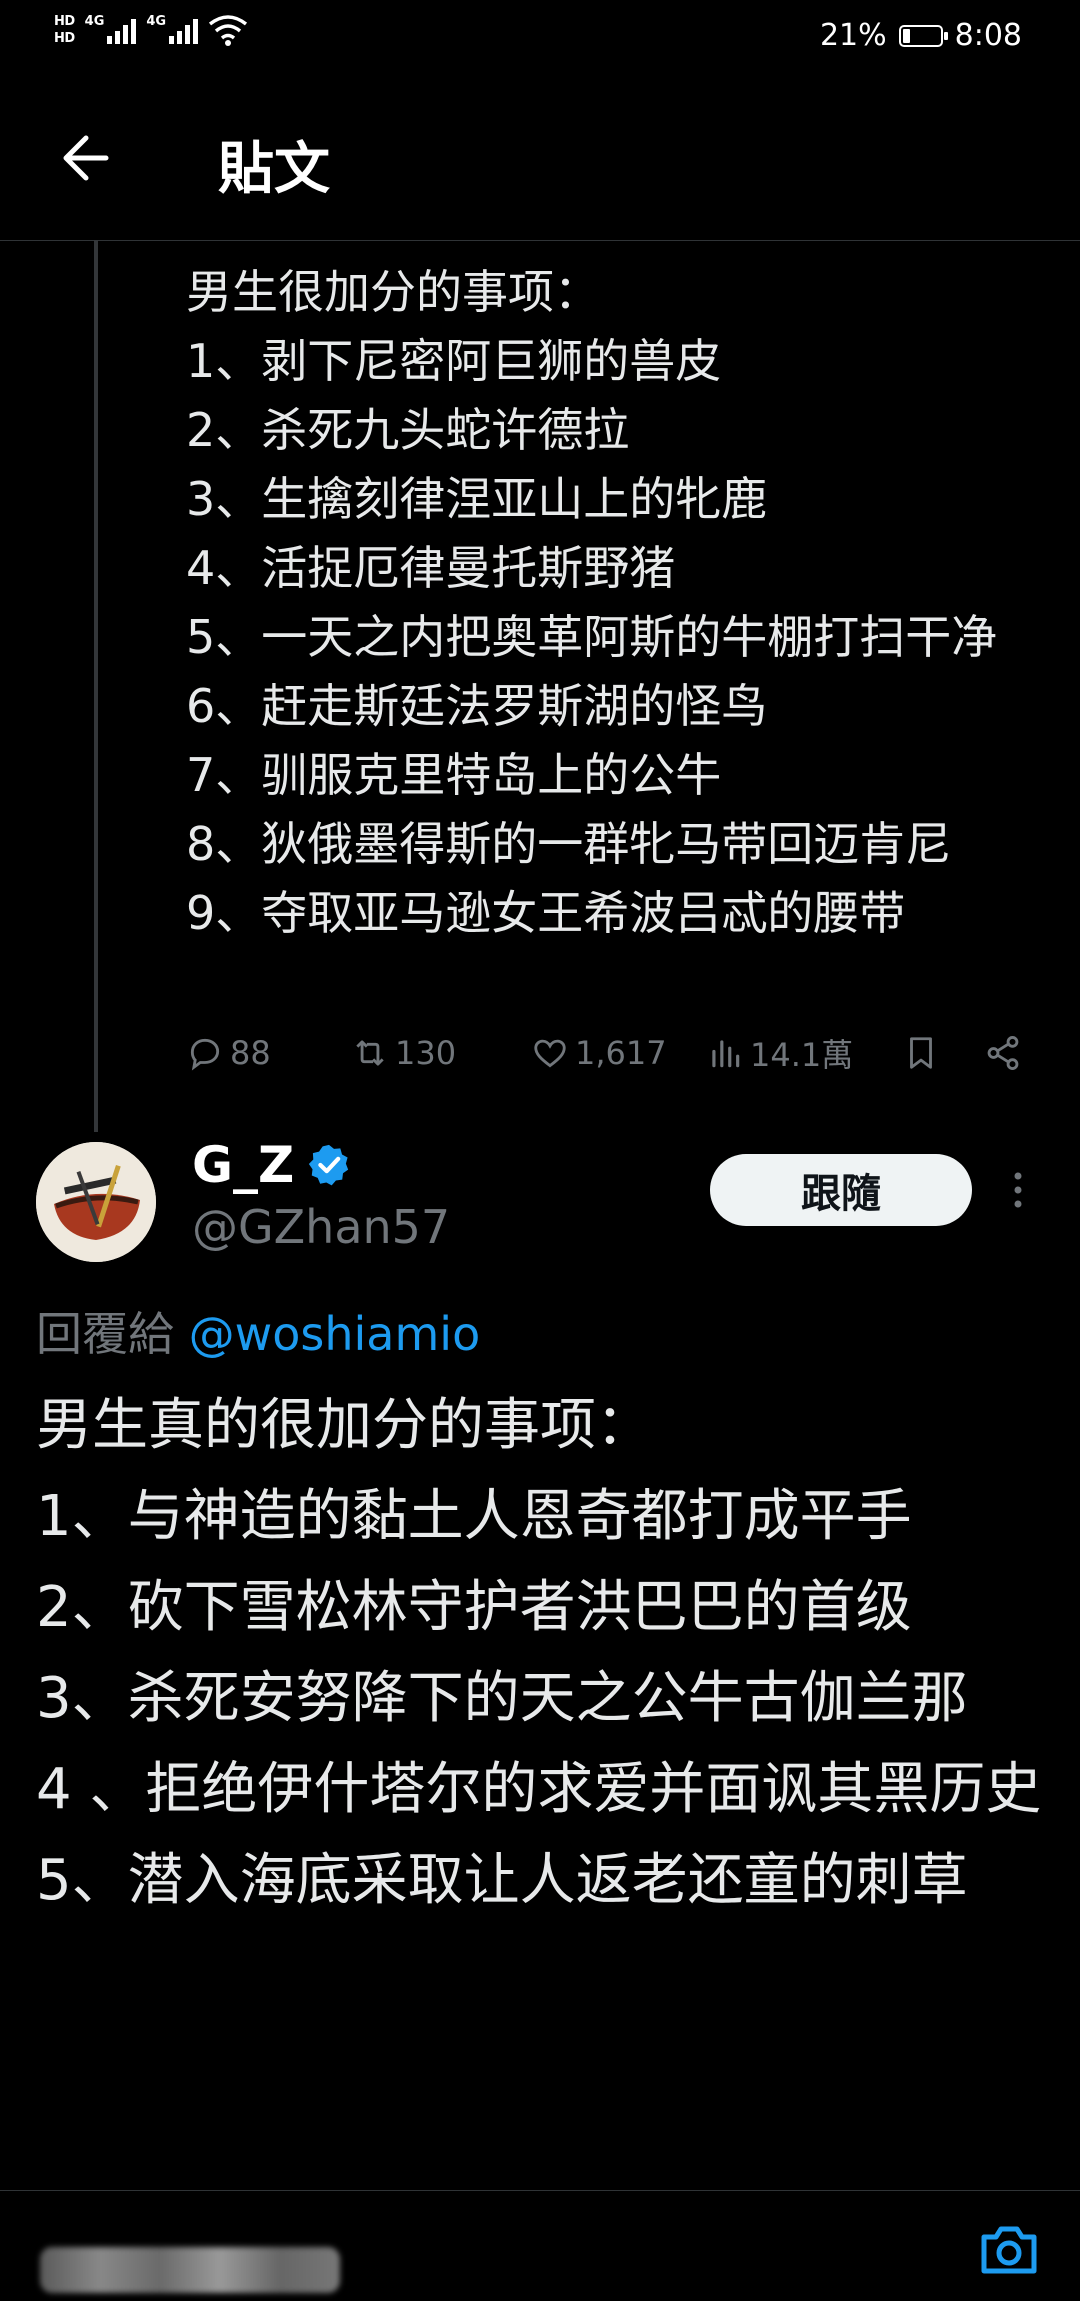 This screenshot has width=1080, height=2301. Describe the element at coordinates (64, 30) in the screenshot. I see `hd-indicators: HD HD` at that location.